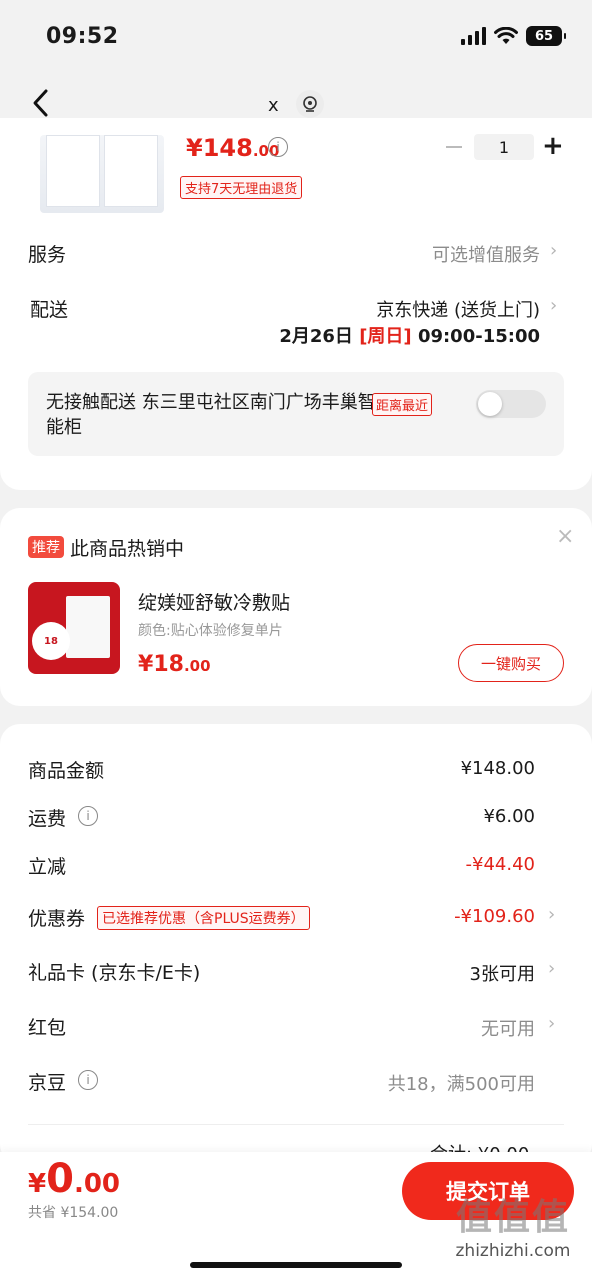  I want to click on cellular-signal-icon, so click(473, 36).